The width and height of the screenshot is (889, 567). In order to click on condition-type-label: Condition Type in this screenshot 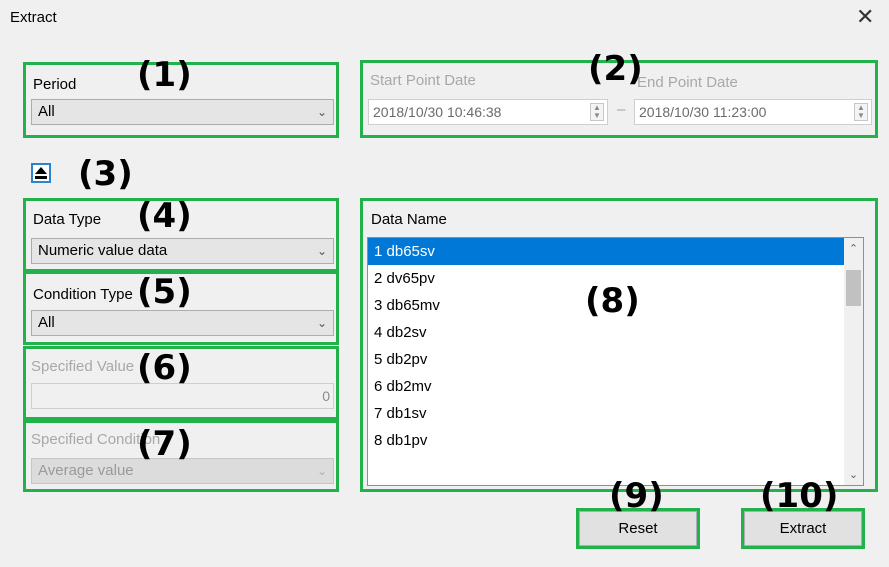, I will do `click(83, 294)`.